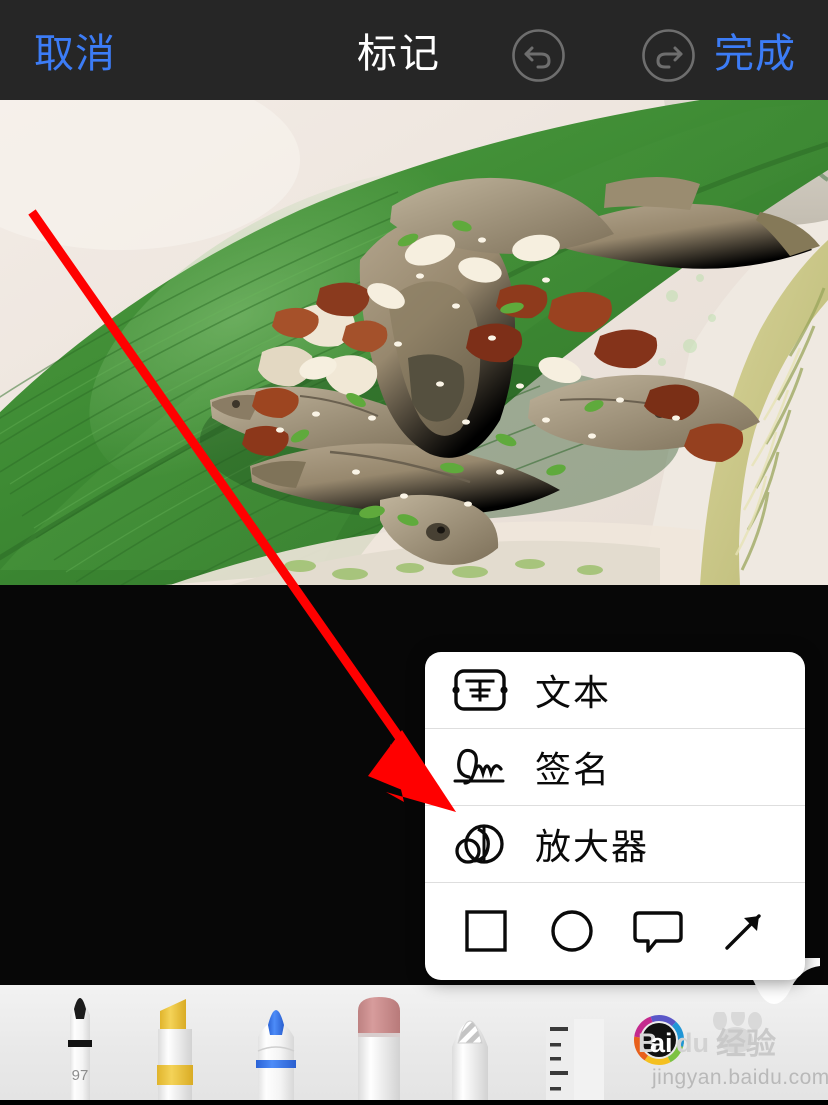 Image resolution: width=828 pixels, height=1105 pixels. I want to click on menu-item-magnifier-label: 放大器, so click(592, 847).